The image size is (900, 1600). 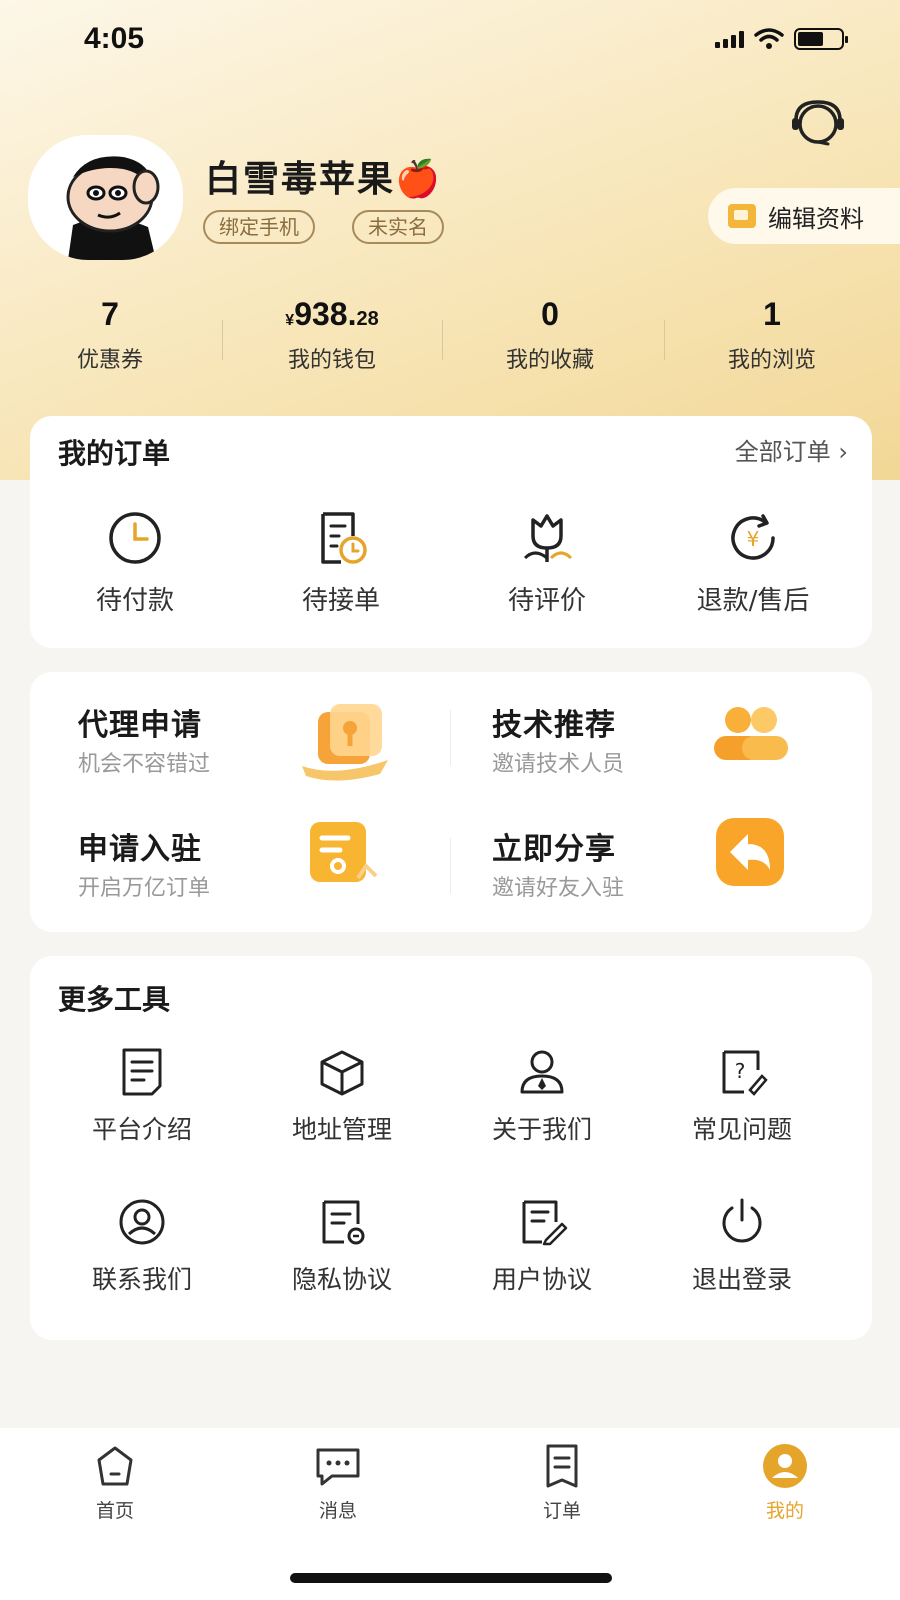 I want to click on tab-label: 消息, so click(x=337, y=1511).